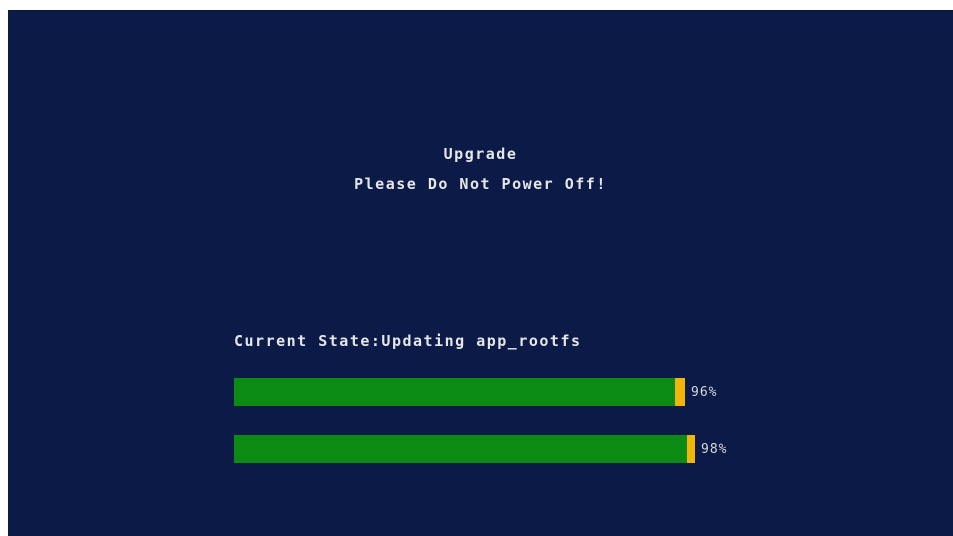 The image size is (953, 536). What do you see at coordinates (480, 154) in the screenshot?
I see `upgrade-title: Upgrade` at bounding box center [480, 154].